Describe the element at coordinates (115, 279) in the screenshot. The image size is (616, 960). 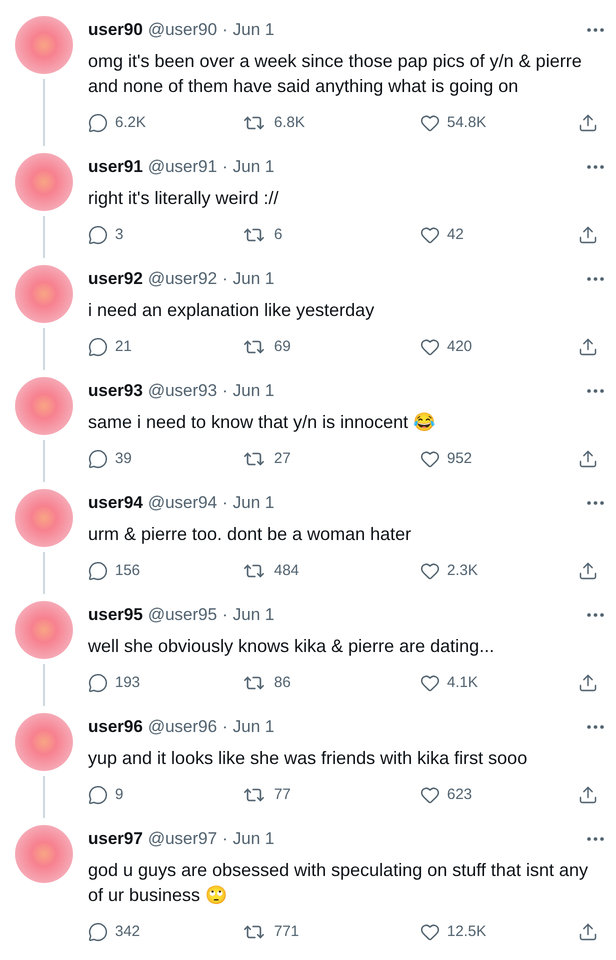
I see `user-name: user92` at that location.